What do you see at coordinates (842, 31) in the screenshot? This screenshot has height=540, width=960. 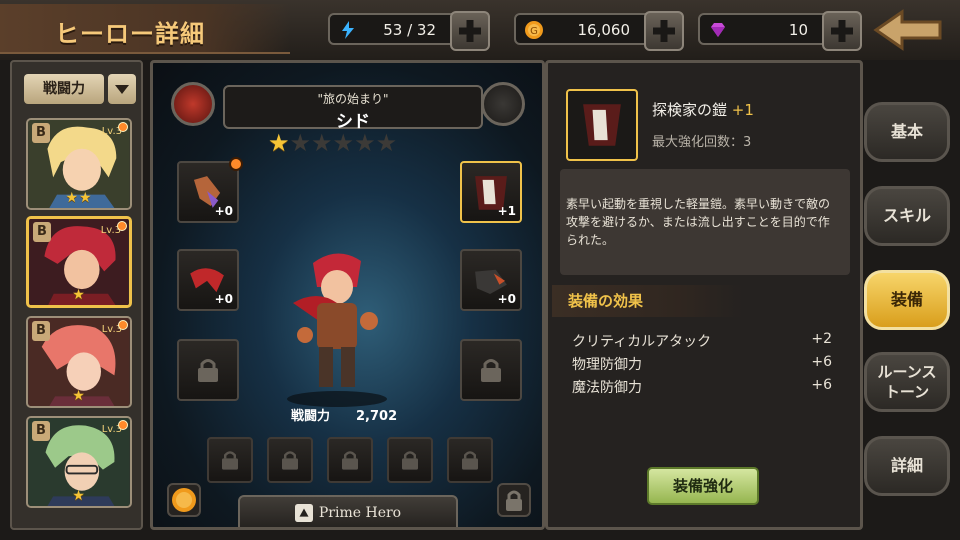 I see `add-gem-button` at bounding box center [842, 31].